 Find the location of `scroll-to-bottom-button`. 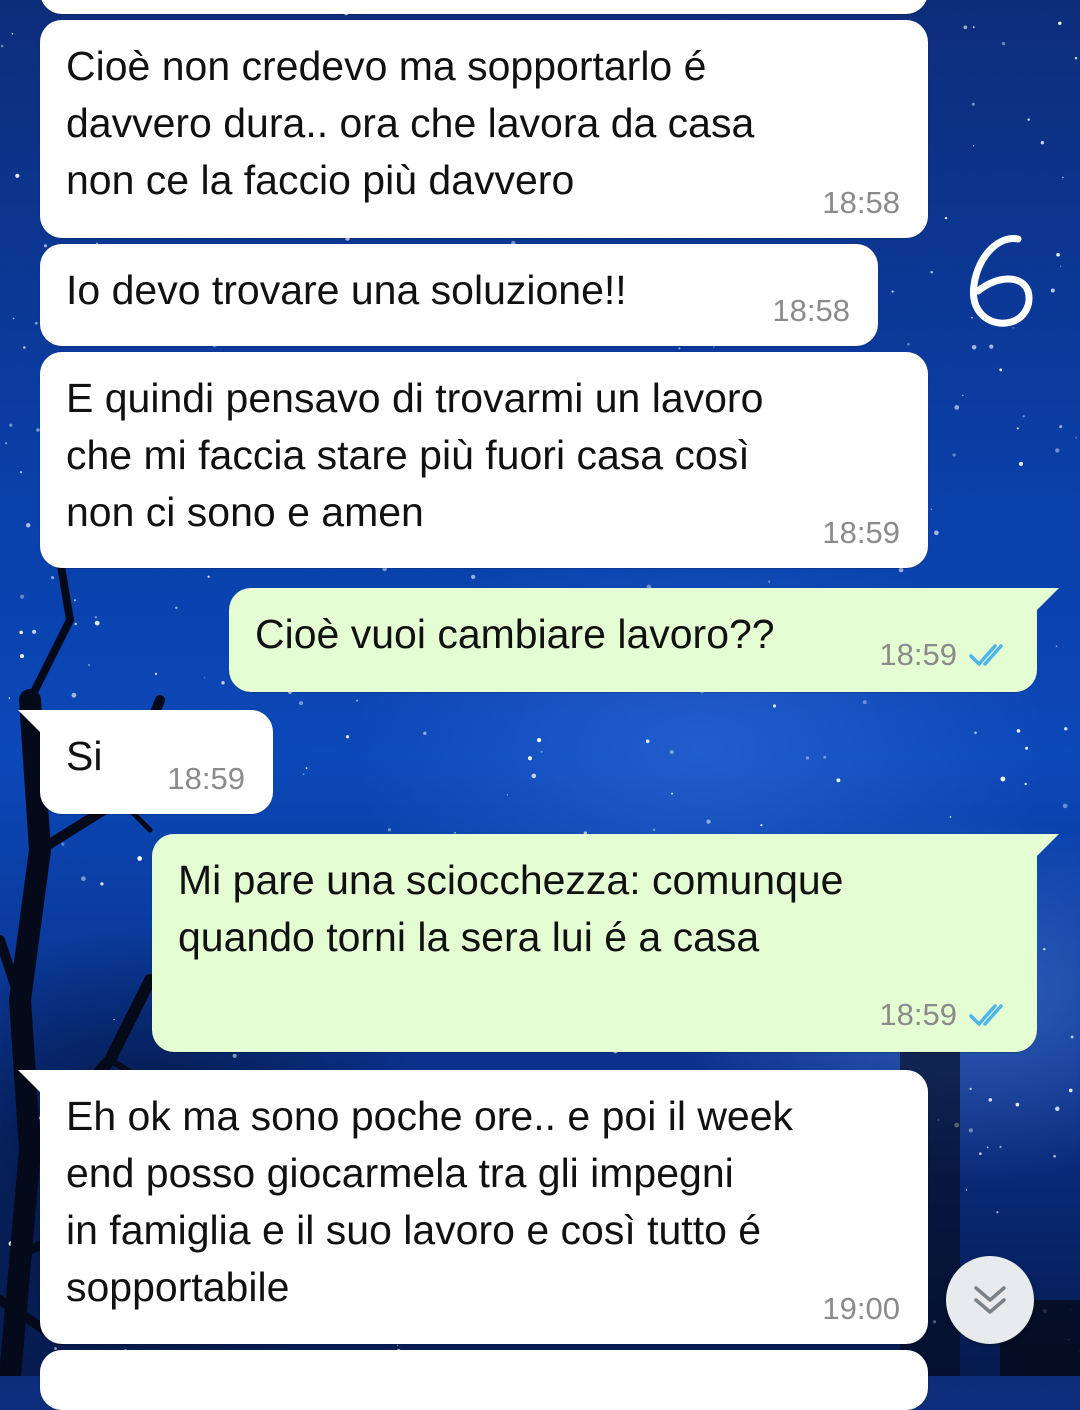

scroll-to-bottom-button is located at coordinates (990, 1300).